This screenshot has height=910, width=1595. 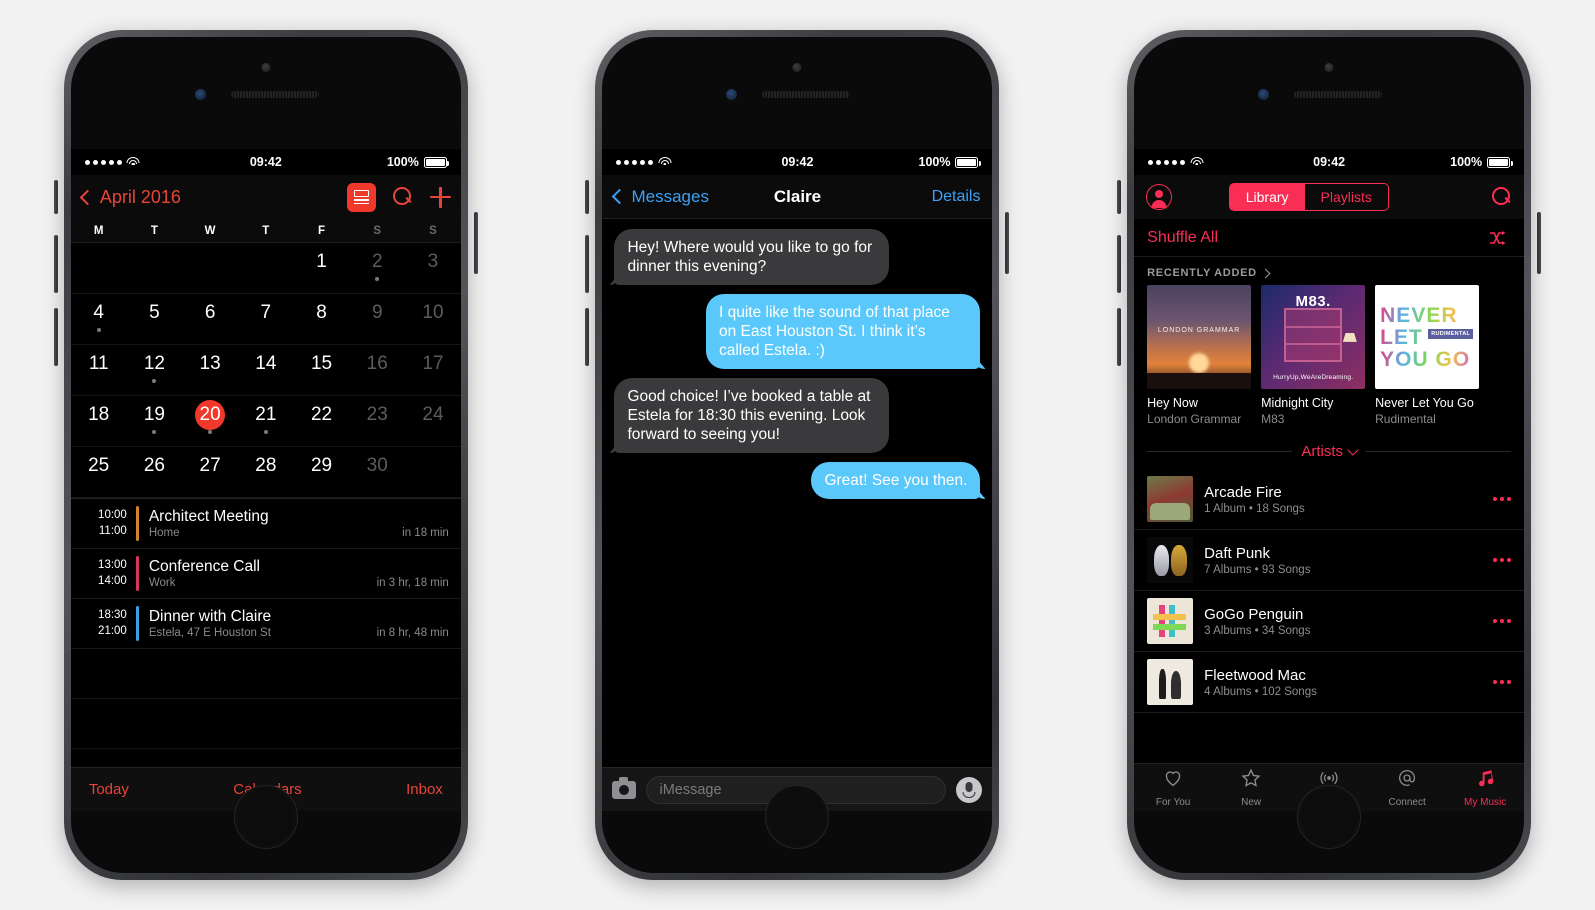 What do you see at coordinates (154, 421) in the screenshot?
I see `calendar-day: 19` at bounding box center [154, 421].